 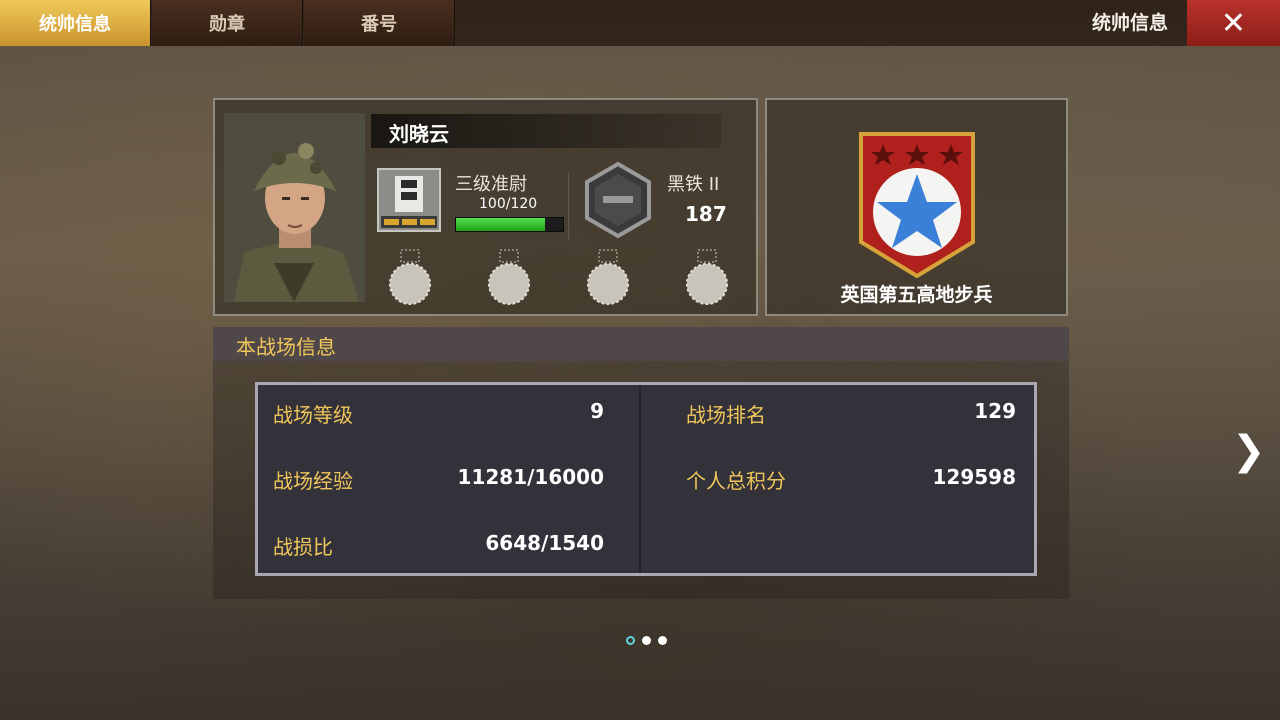 What do you see at coordinates (568, 206) in the screenshot?
I see `divider` at bounding box center [568, 206].